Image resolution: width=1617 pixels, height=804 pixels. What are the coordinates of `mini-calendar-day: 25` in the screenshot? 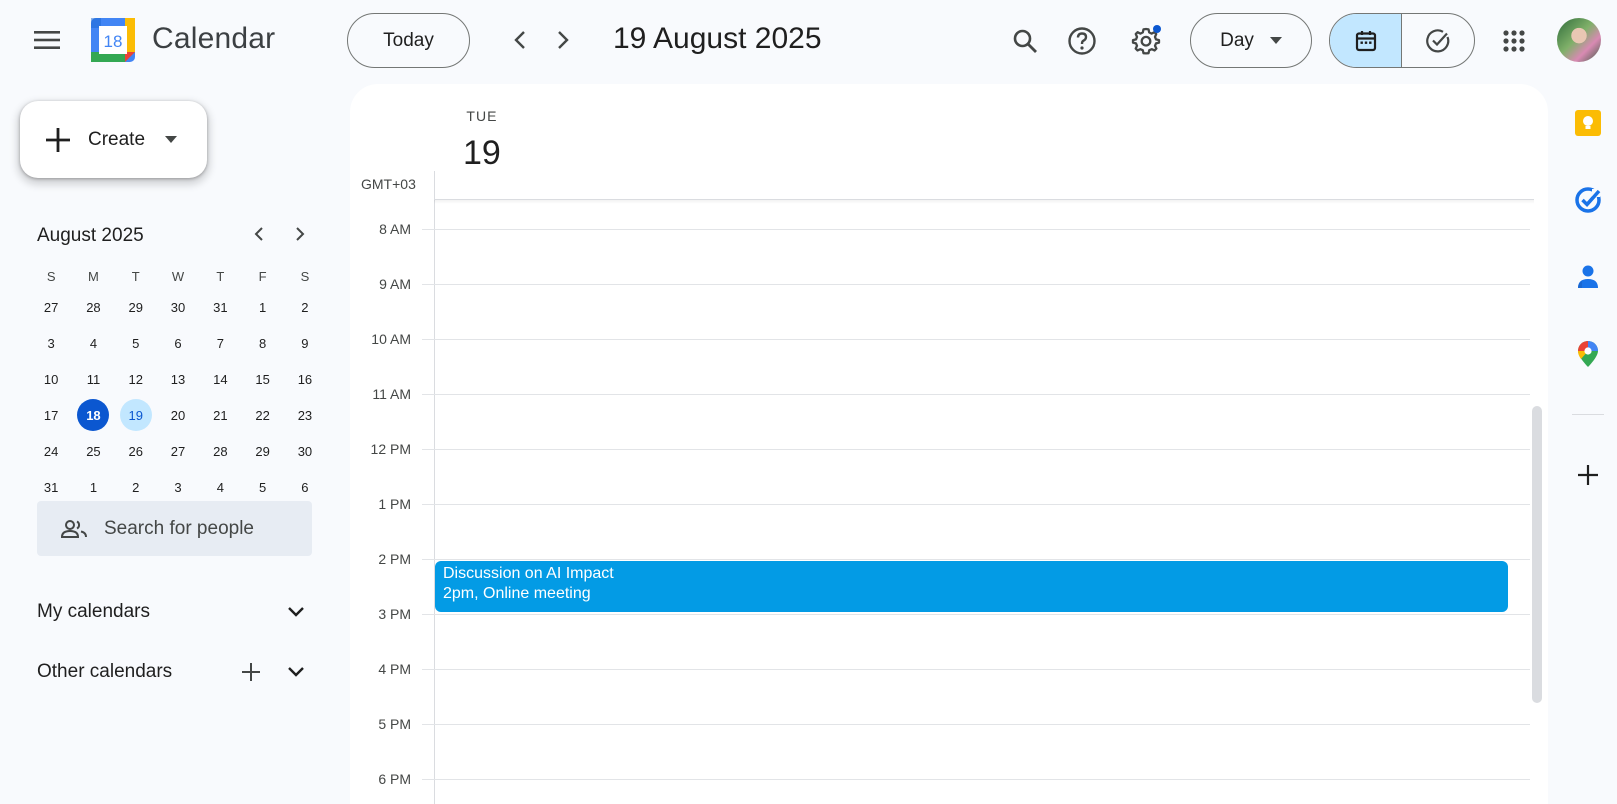 It's located at (93, 451).